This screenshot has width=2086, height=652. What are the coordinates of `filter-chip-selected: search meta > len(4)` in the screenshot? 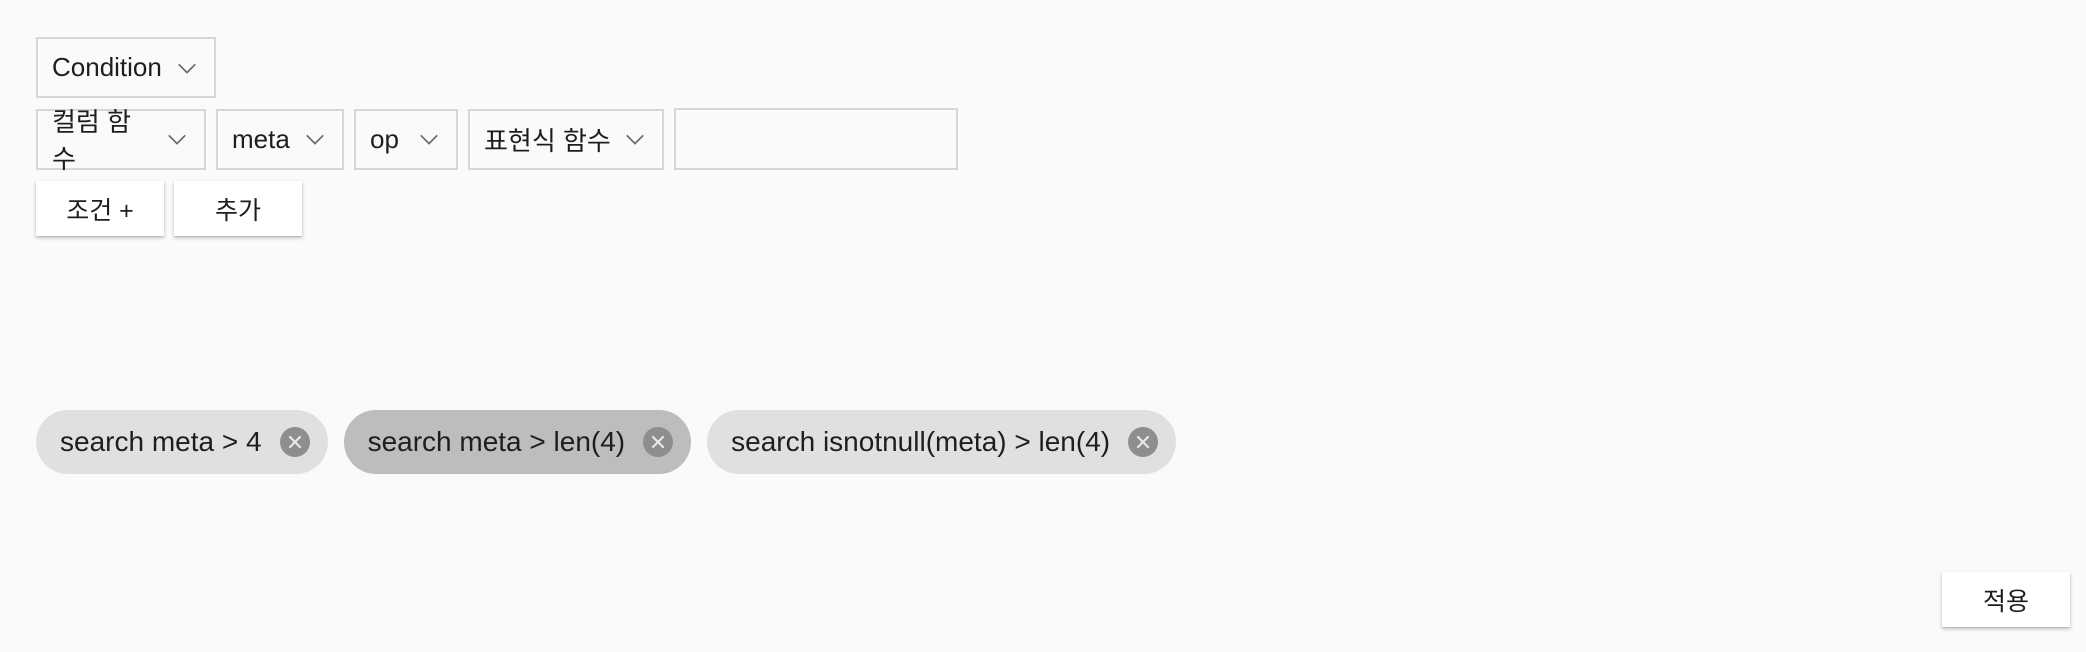 It's located at (517, 442).